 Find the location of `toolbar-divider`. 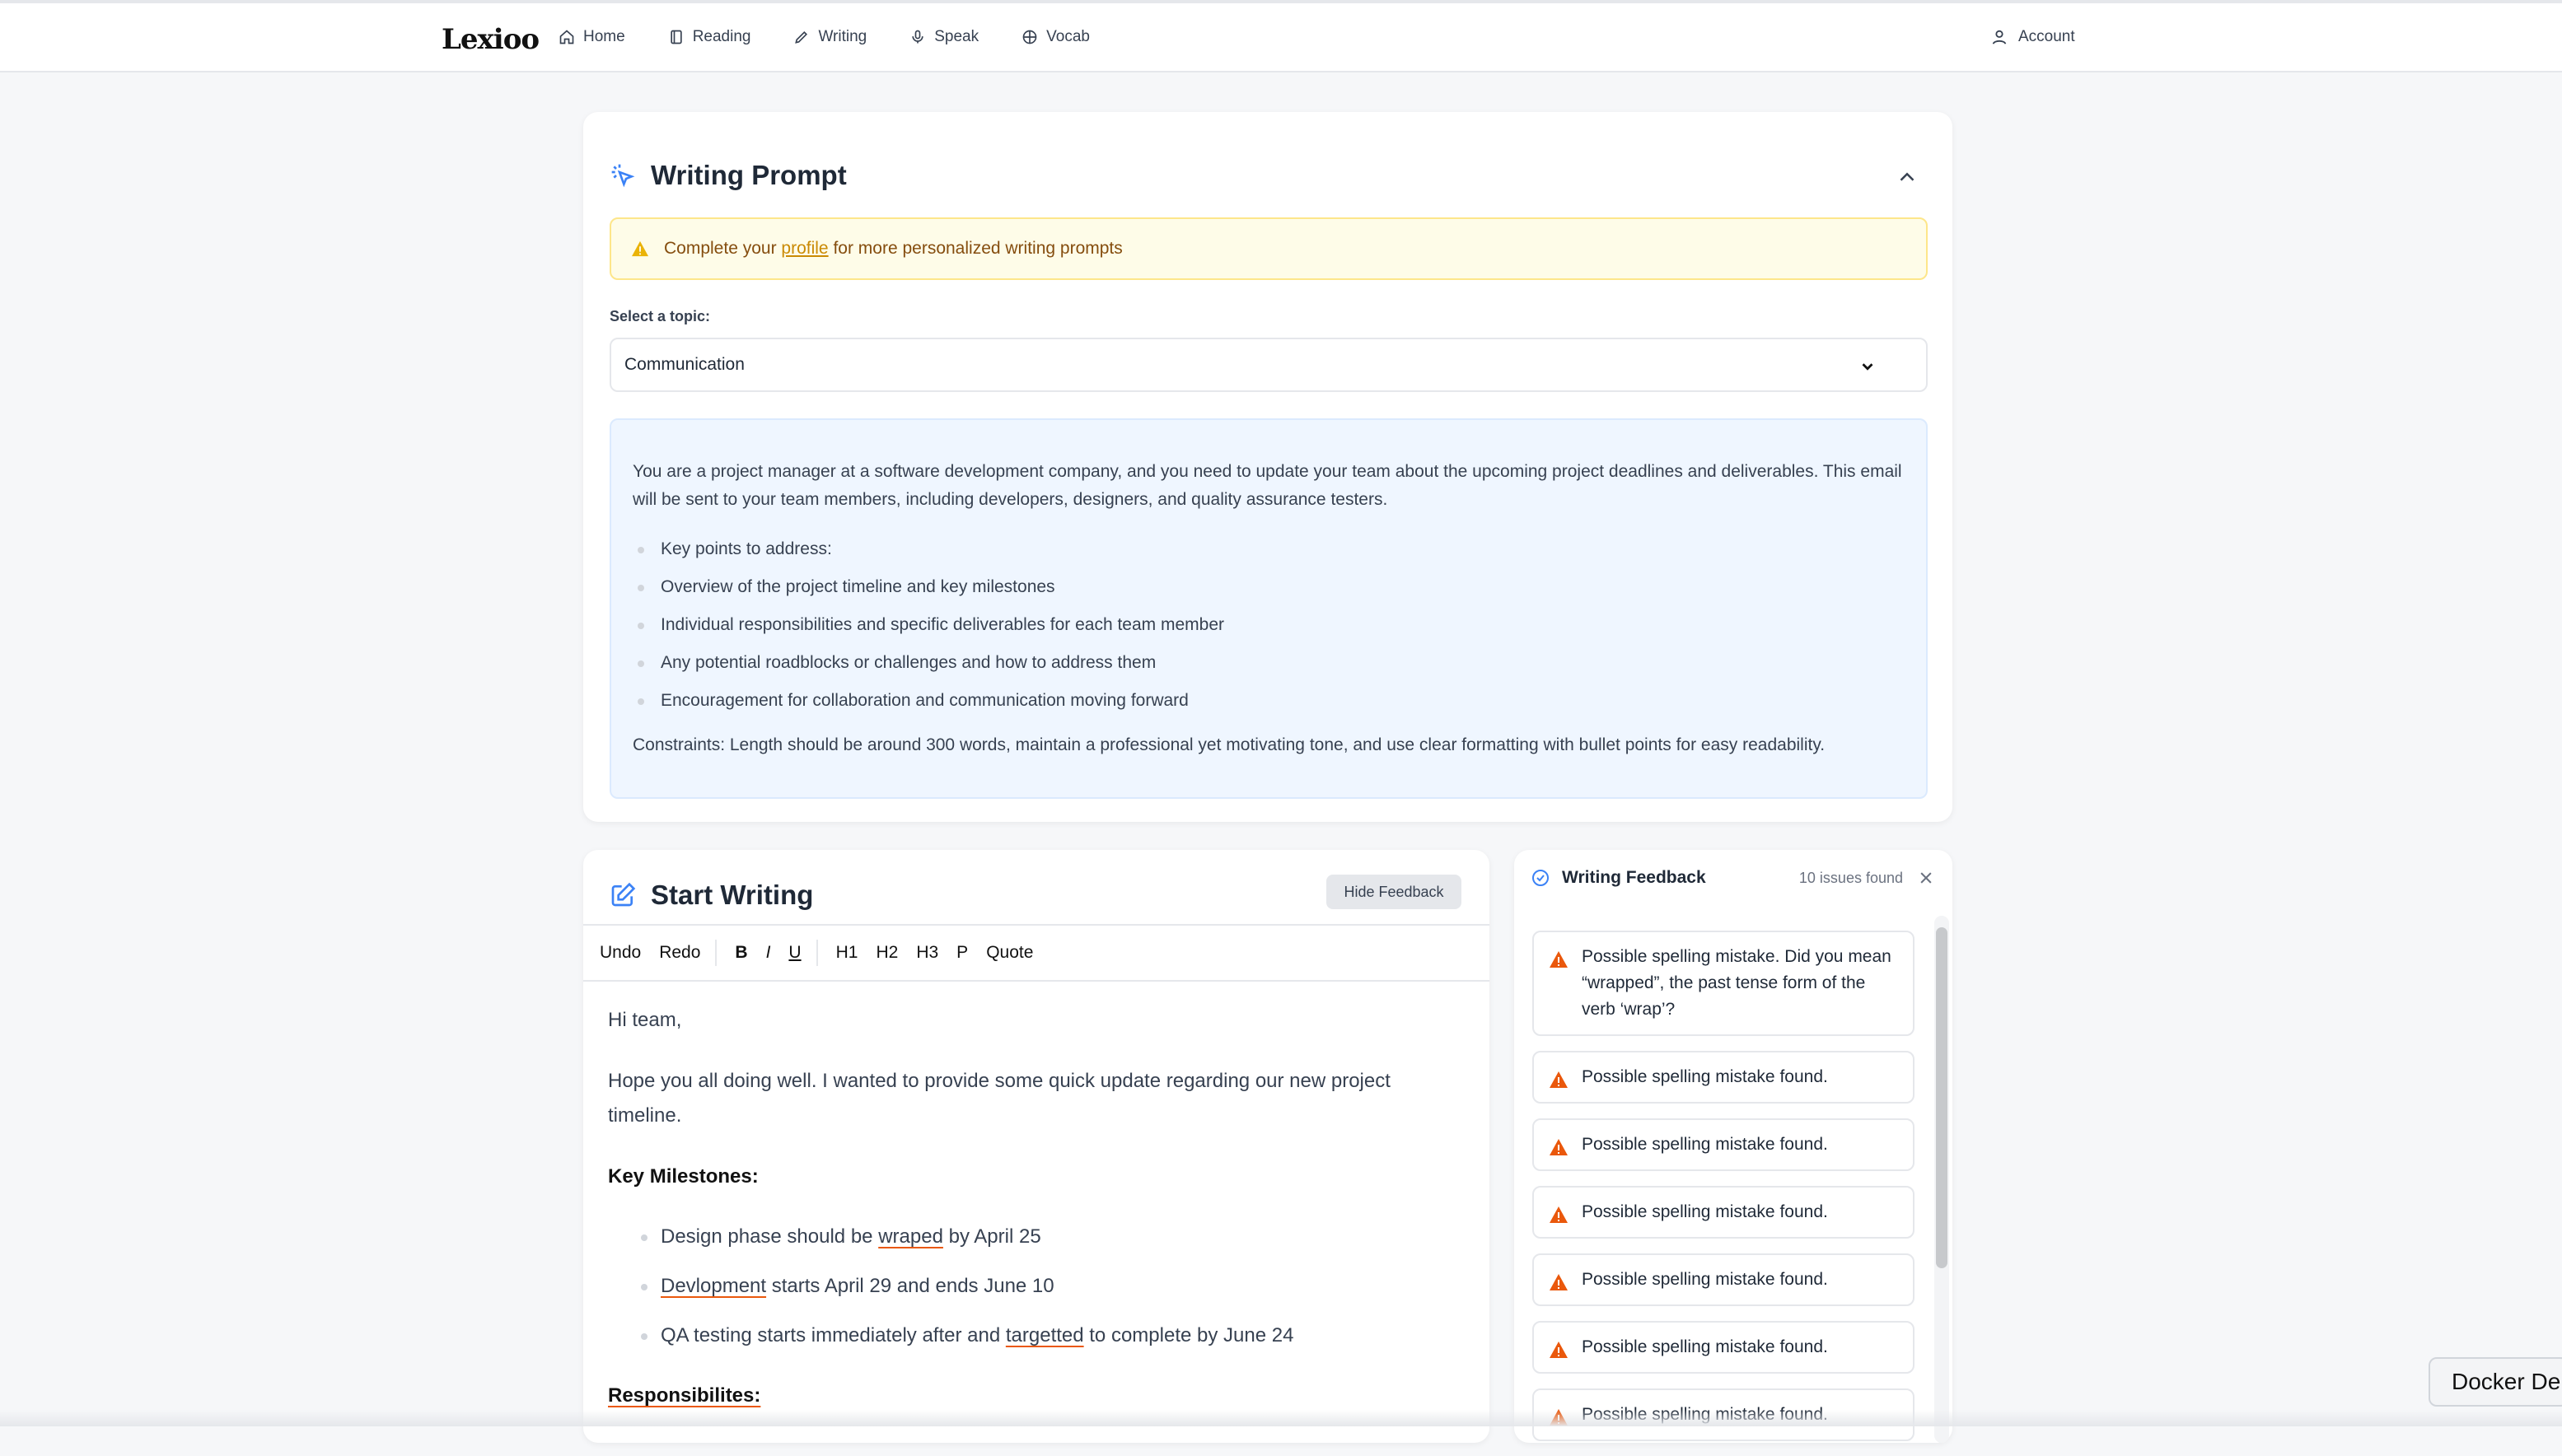

toolbar-divider is located at coordinates (716, 953).